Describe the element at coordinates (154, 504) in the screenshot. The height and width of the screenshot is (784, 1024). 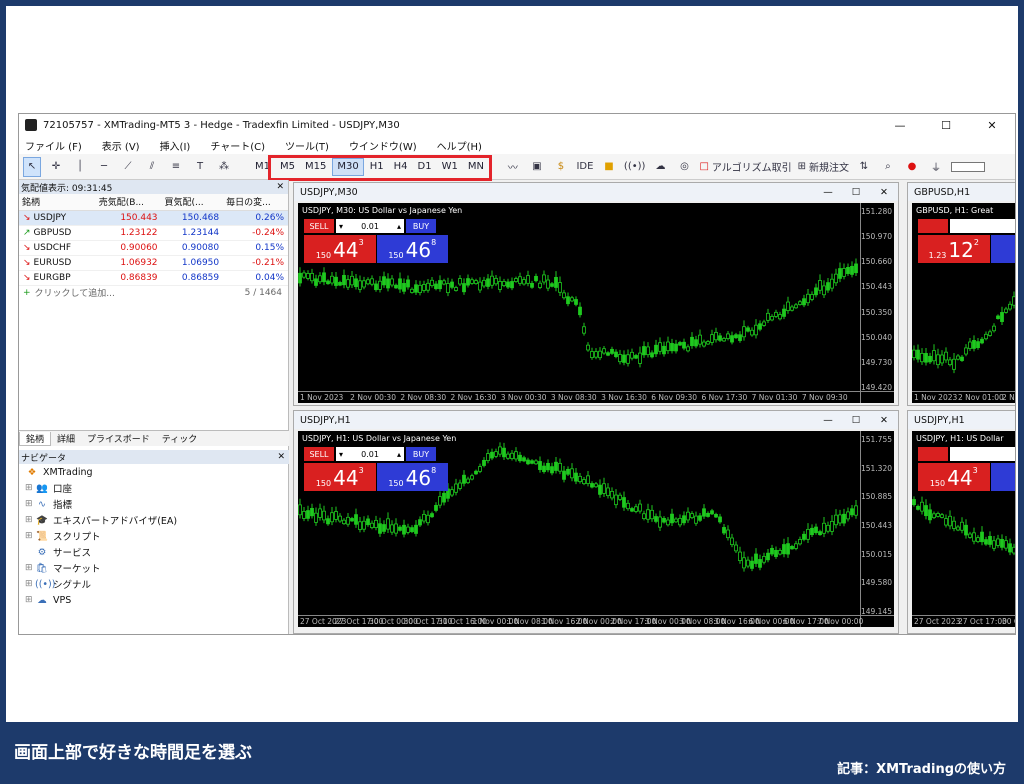
I see `navigator-item: ⊞ ∿ 指標` at that location.